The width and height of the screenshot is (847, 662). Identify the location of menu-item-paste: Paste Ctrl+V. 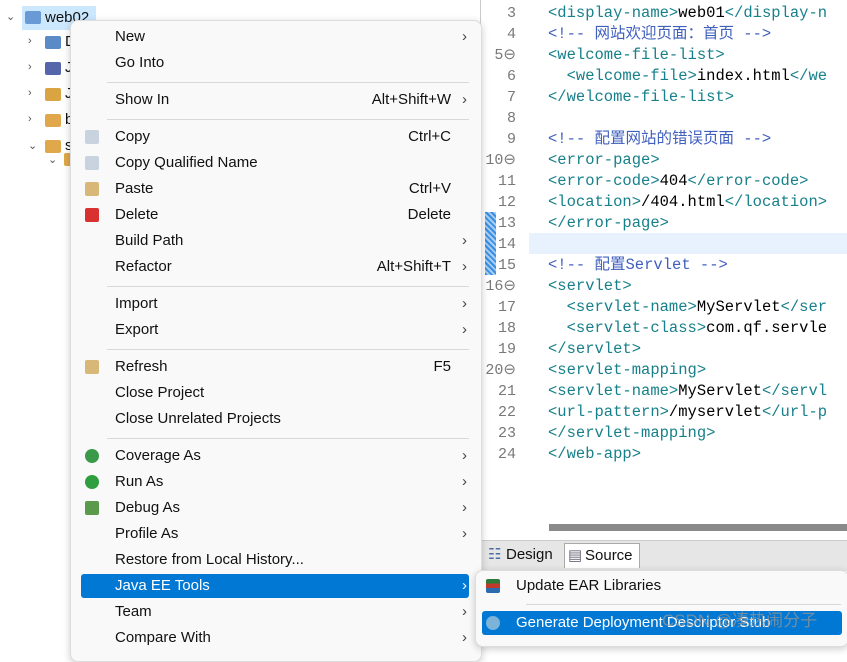
(275, 189).